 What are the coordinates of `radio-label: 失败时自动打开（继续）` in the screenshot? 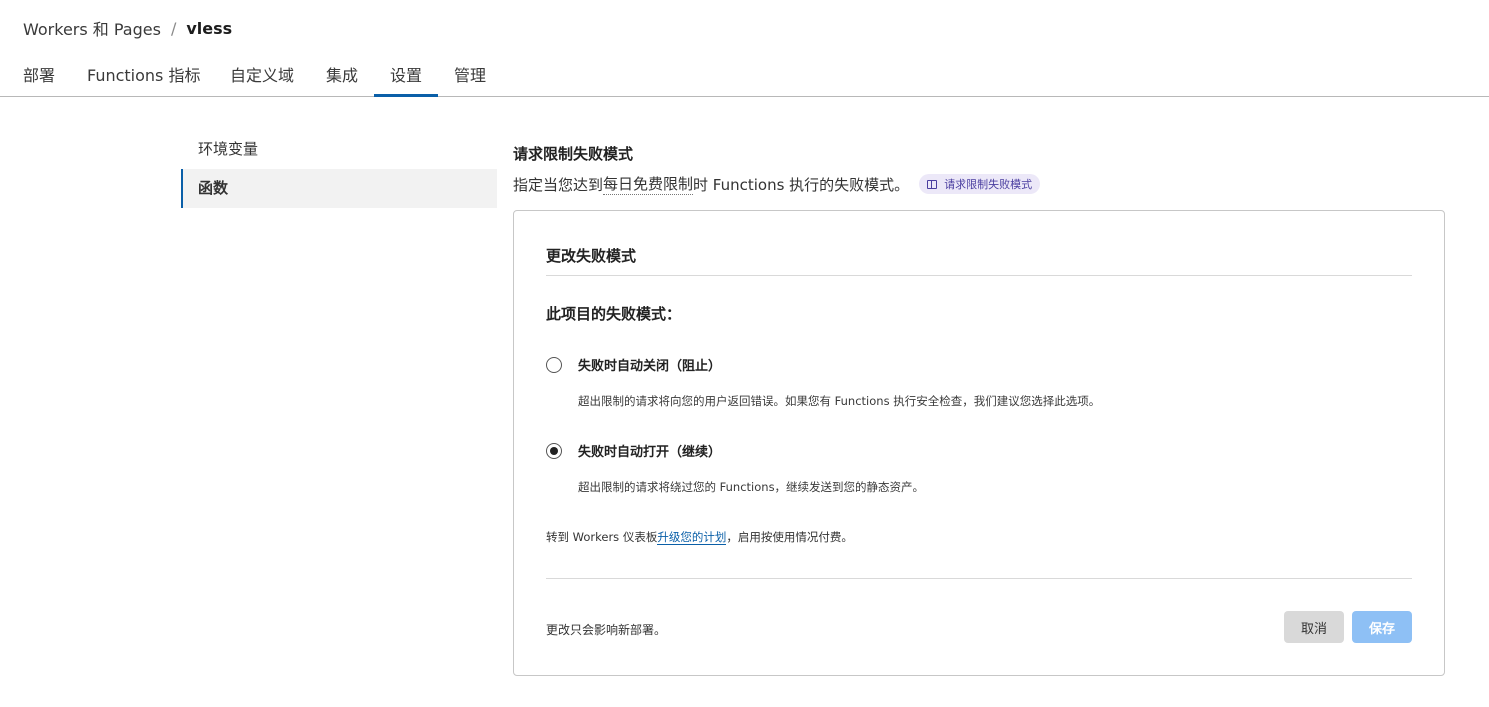 It's located at (650, 452).